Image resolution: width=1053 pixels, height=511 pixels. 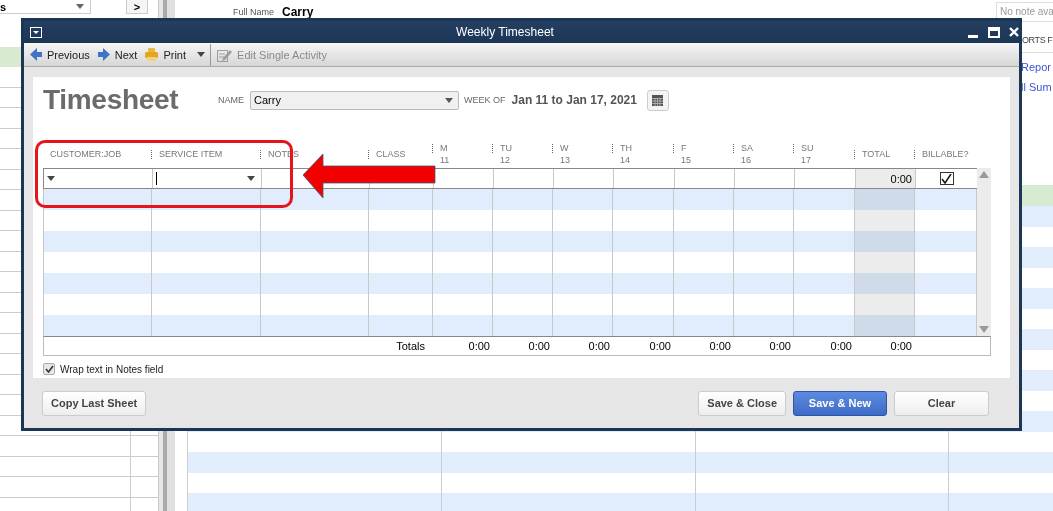 I want to click on checkbox, so click(x=49, y=369).